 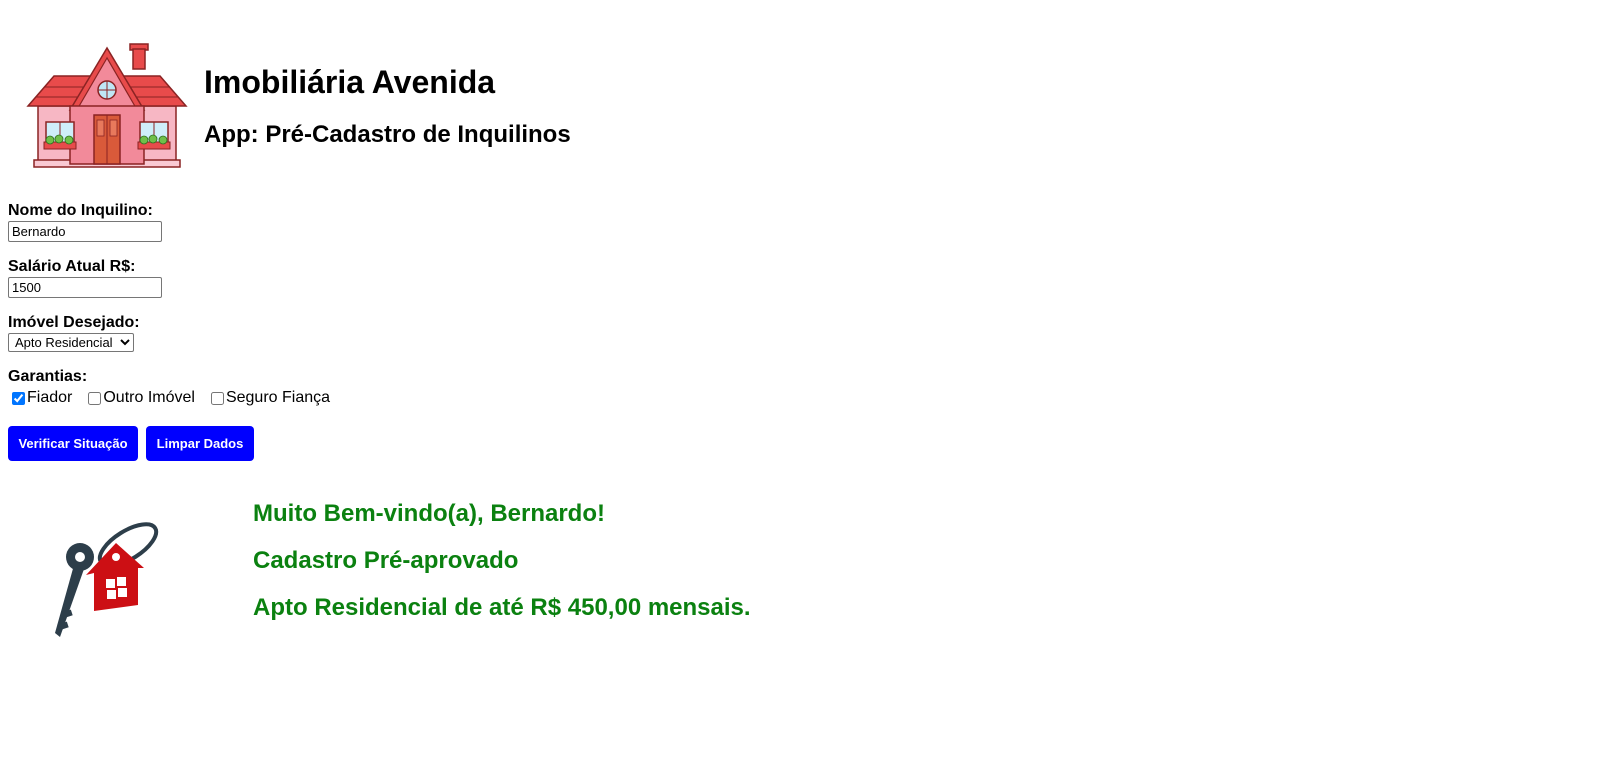 I want to click on guarantee-outro-imovel-label: Outro Imóvel, so click(x=149, y=397).